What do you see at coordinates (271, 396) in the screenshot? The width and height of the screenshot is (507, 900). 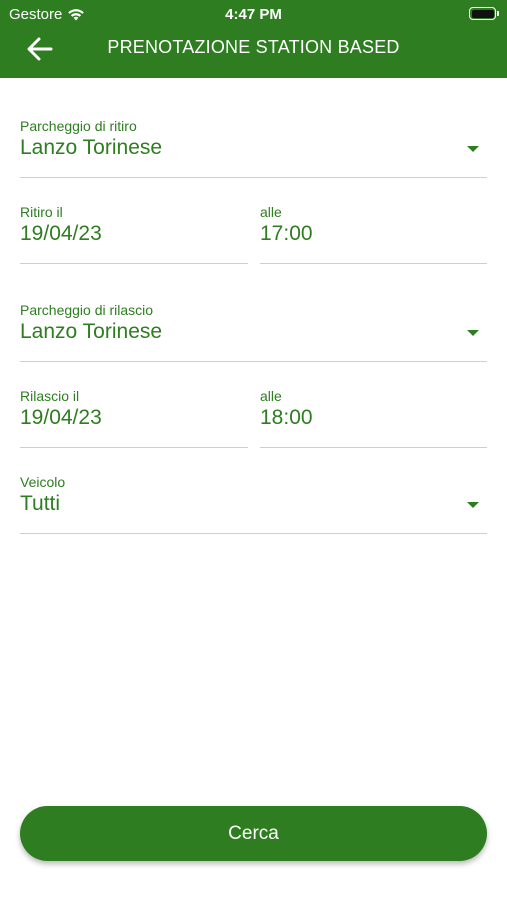 I see `return-time-label: alle` at bounding box center [271, 396].